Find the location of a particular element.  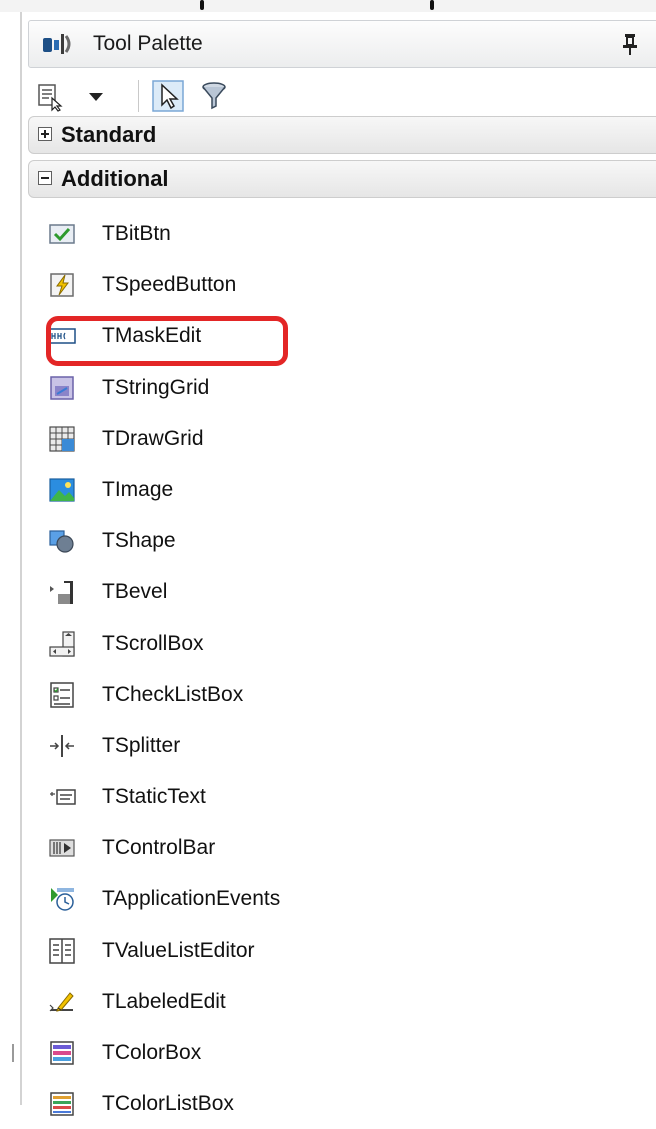

statictext-icon is located at coordinates (62, 797).